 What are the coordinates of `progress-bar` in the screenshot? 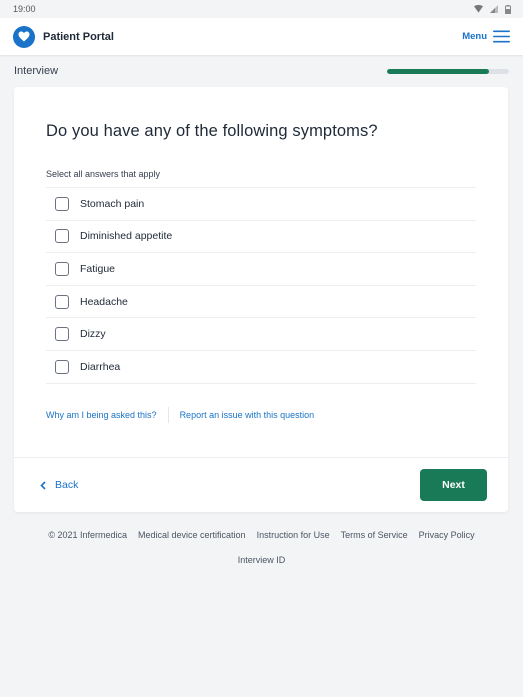 It's located at (448, 71).